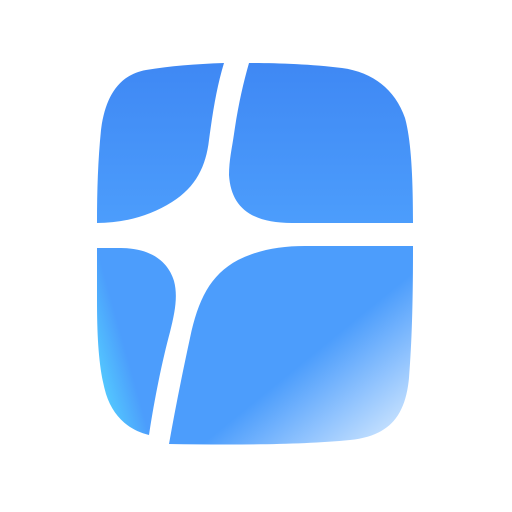 The image size is (512, 512). Describe the element at coordinates (136, 341) in the screenshot. I see `pane-bottom-left` at that location.